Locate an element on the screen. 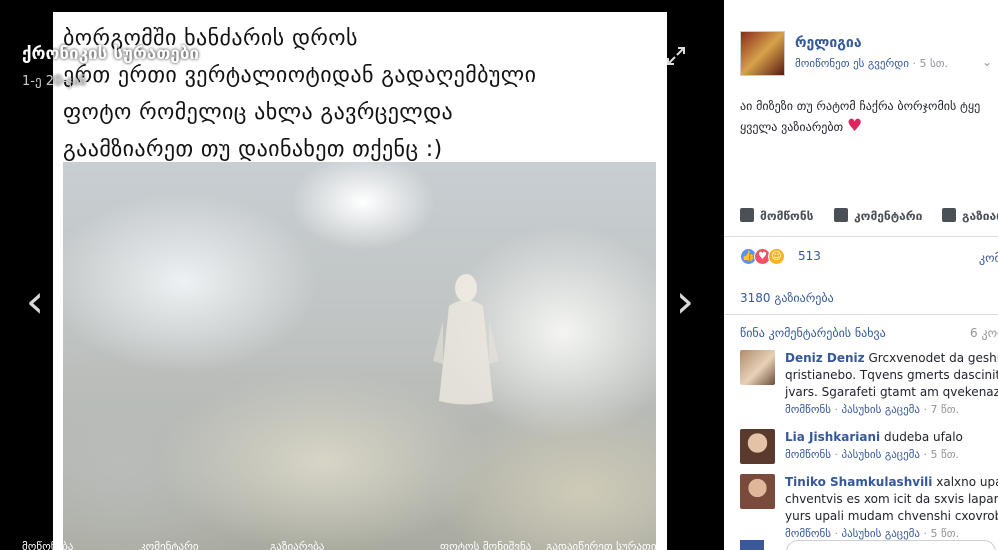  shares-count: 3180 გაზიარება is located at coordinates (787, 298).